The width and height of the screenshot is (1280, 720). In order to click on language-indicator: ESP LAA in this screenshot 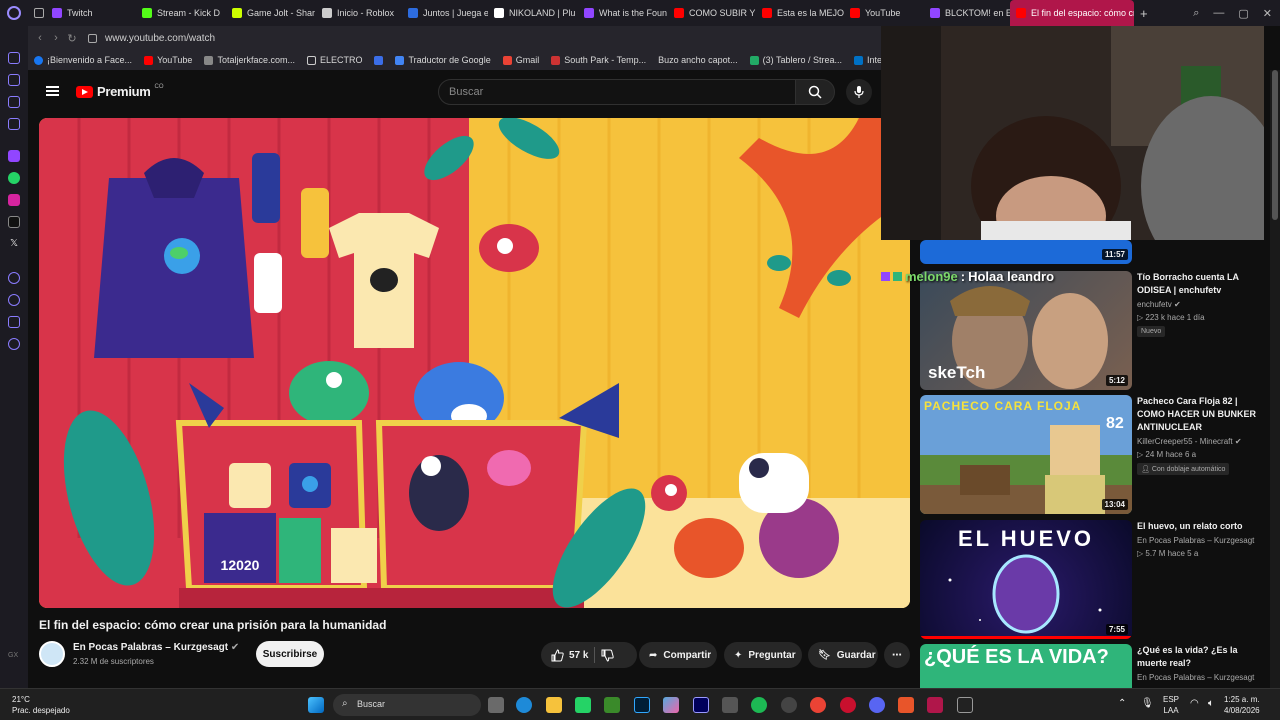, I will do `click(1171, 705)`.